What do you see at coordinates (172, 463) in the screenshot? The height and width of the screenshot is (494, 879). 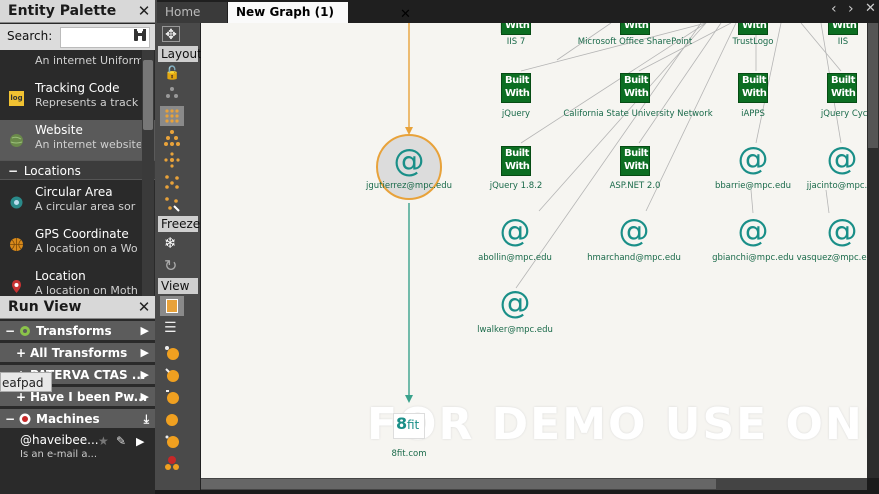 I see `ranking-view-icon` at bounding box center [172, 463].